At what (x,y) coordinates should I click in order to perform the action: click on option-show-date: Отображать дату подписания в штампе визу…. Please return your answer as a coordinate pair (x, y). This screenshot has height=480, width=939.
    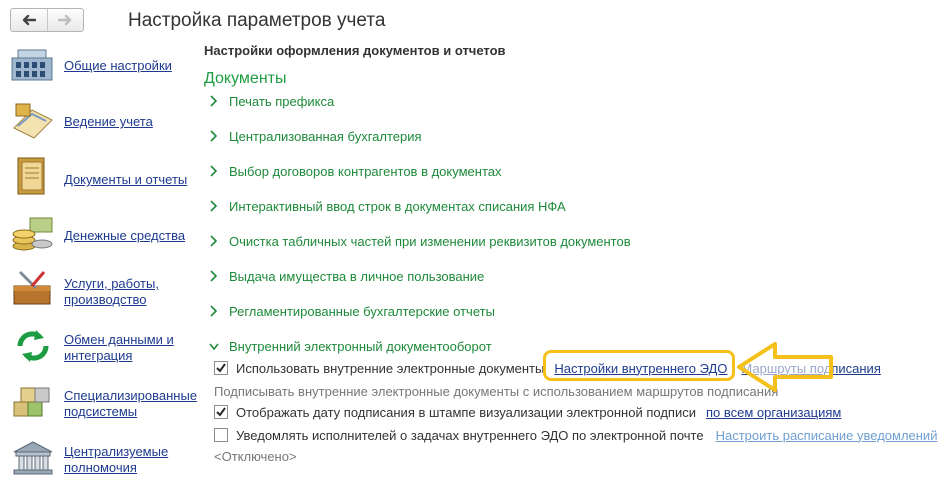
    Looking at the image, I should click on (527, 412).